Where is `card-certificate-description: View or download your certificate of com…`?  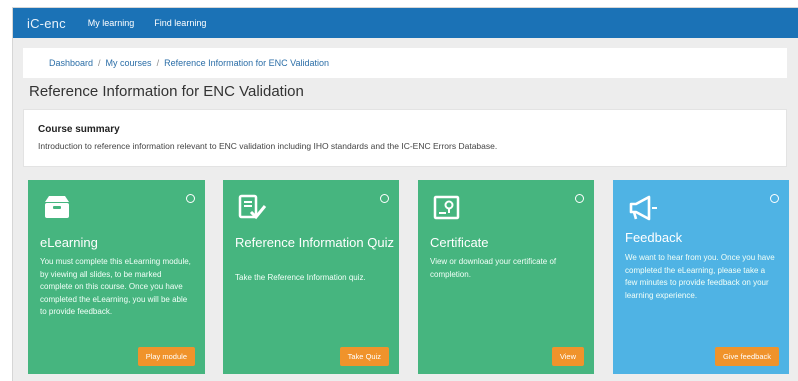
card-certificate-description: View or download your certificate of com… is located at coordinates (493, 268).